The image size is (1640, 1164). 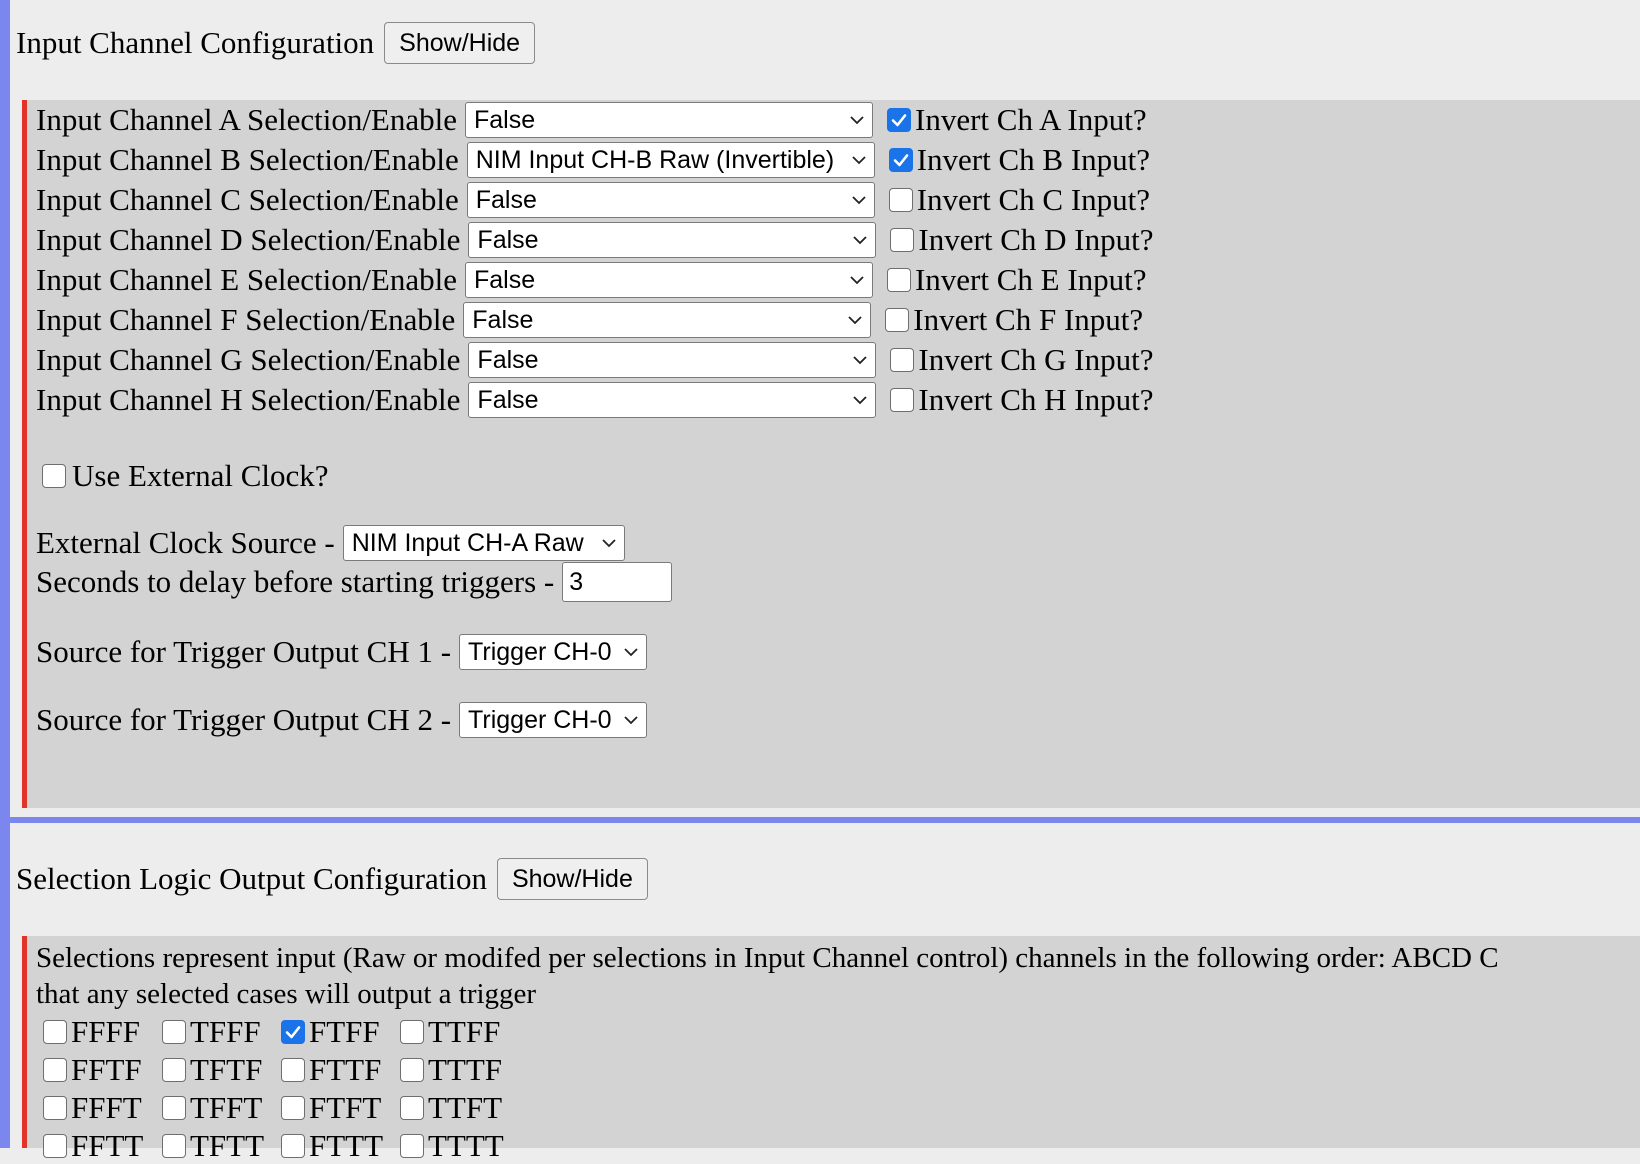 I want to click on logic-case-option: FFFT, so click(x=102, y=1108).